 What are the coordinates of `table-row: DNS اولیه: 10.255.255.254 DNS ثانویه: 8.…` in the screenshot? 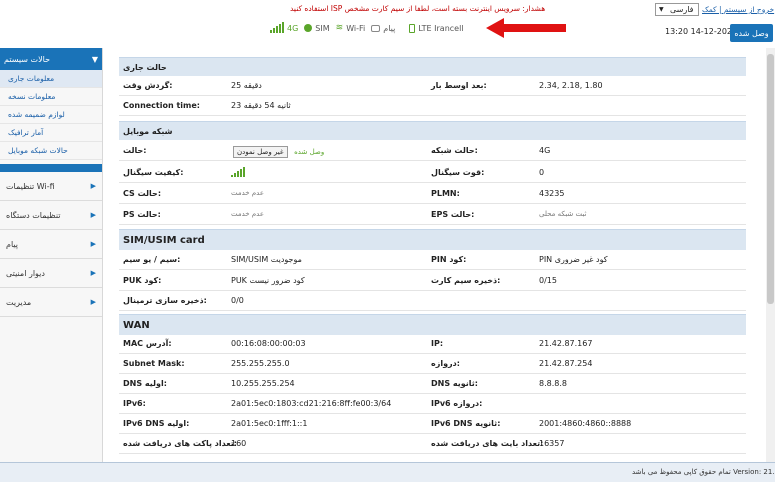 It's located at (432, 384).